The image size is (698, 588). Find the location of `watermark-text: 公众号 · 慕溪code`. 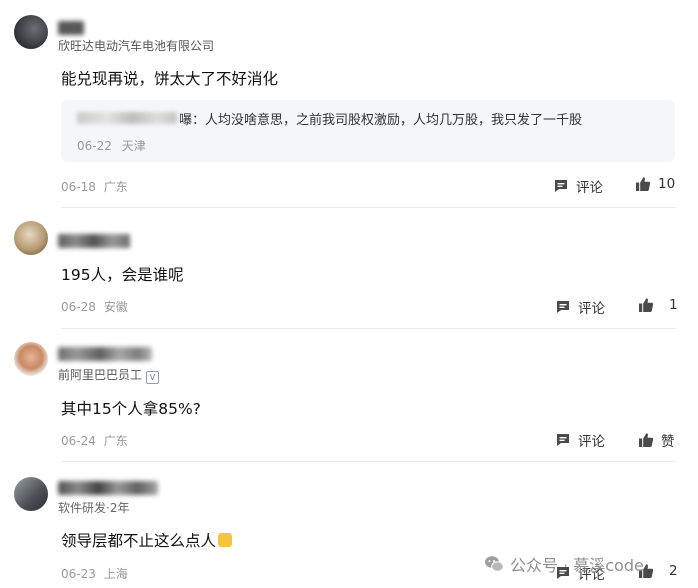

watermark-text: 公众号 · 慕溪code is located at coordinates (577, 565).